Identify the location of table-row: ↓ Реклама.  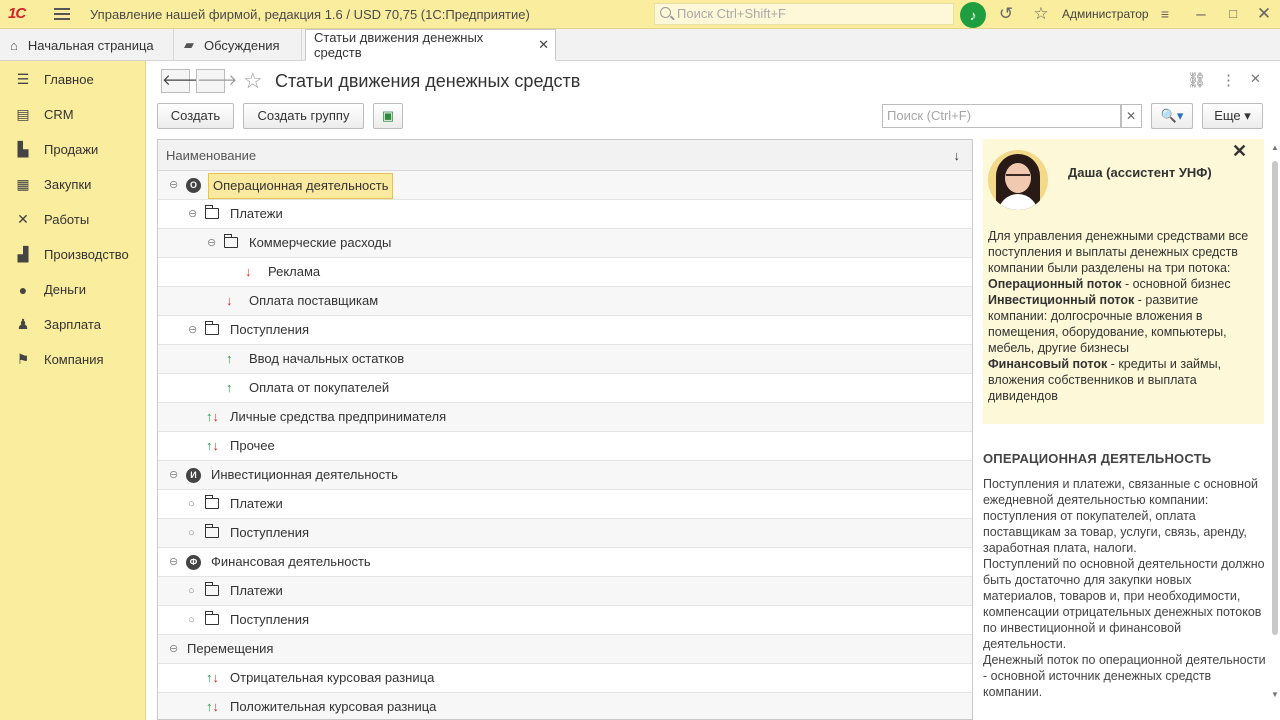
(565, 272).